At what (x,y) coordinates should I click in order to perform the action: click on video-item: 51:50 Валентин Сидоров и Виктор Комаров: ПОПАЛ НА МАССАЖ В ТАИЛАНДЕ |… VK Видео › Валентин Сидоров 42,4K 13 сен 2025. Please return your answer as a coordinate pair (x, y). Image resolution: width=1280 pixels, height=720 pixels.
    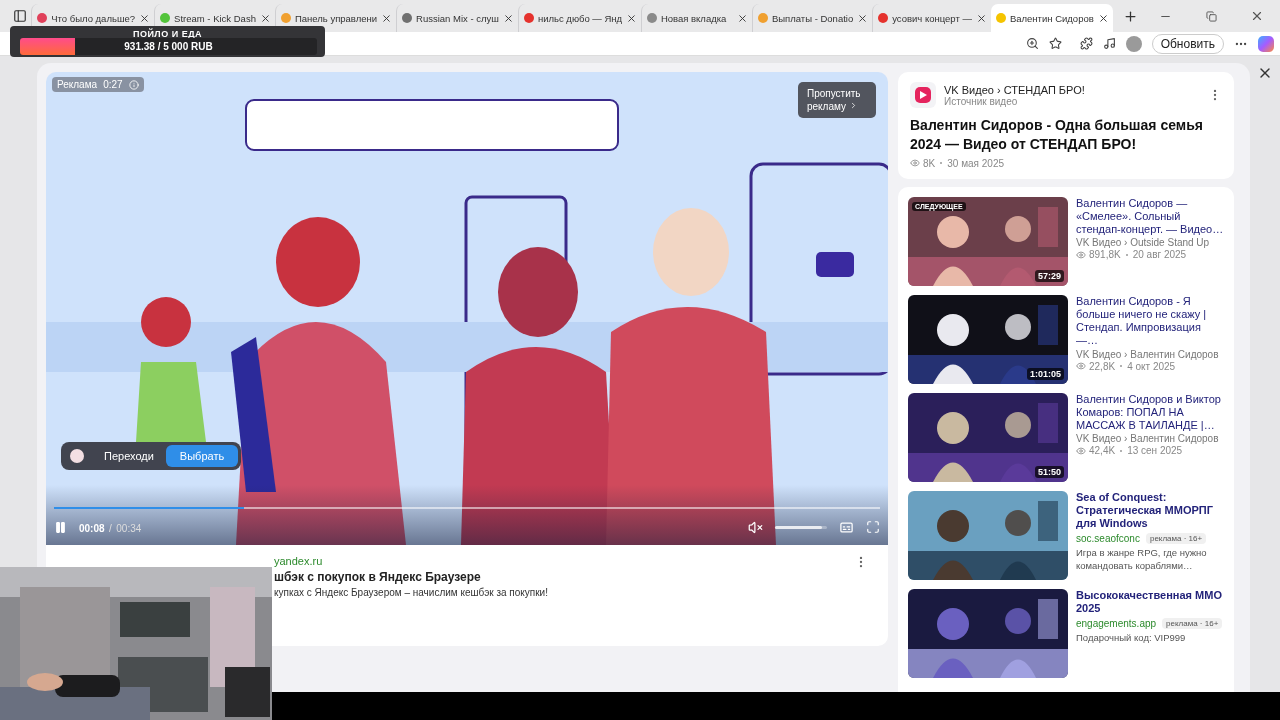
    Looking at the image, I should click on (1066, 437).